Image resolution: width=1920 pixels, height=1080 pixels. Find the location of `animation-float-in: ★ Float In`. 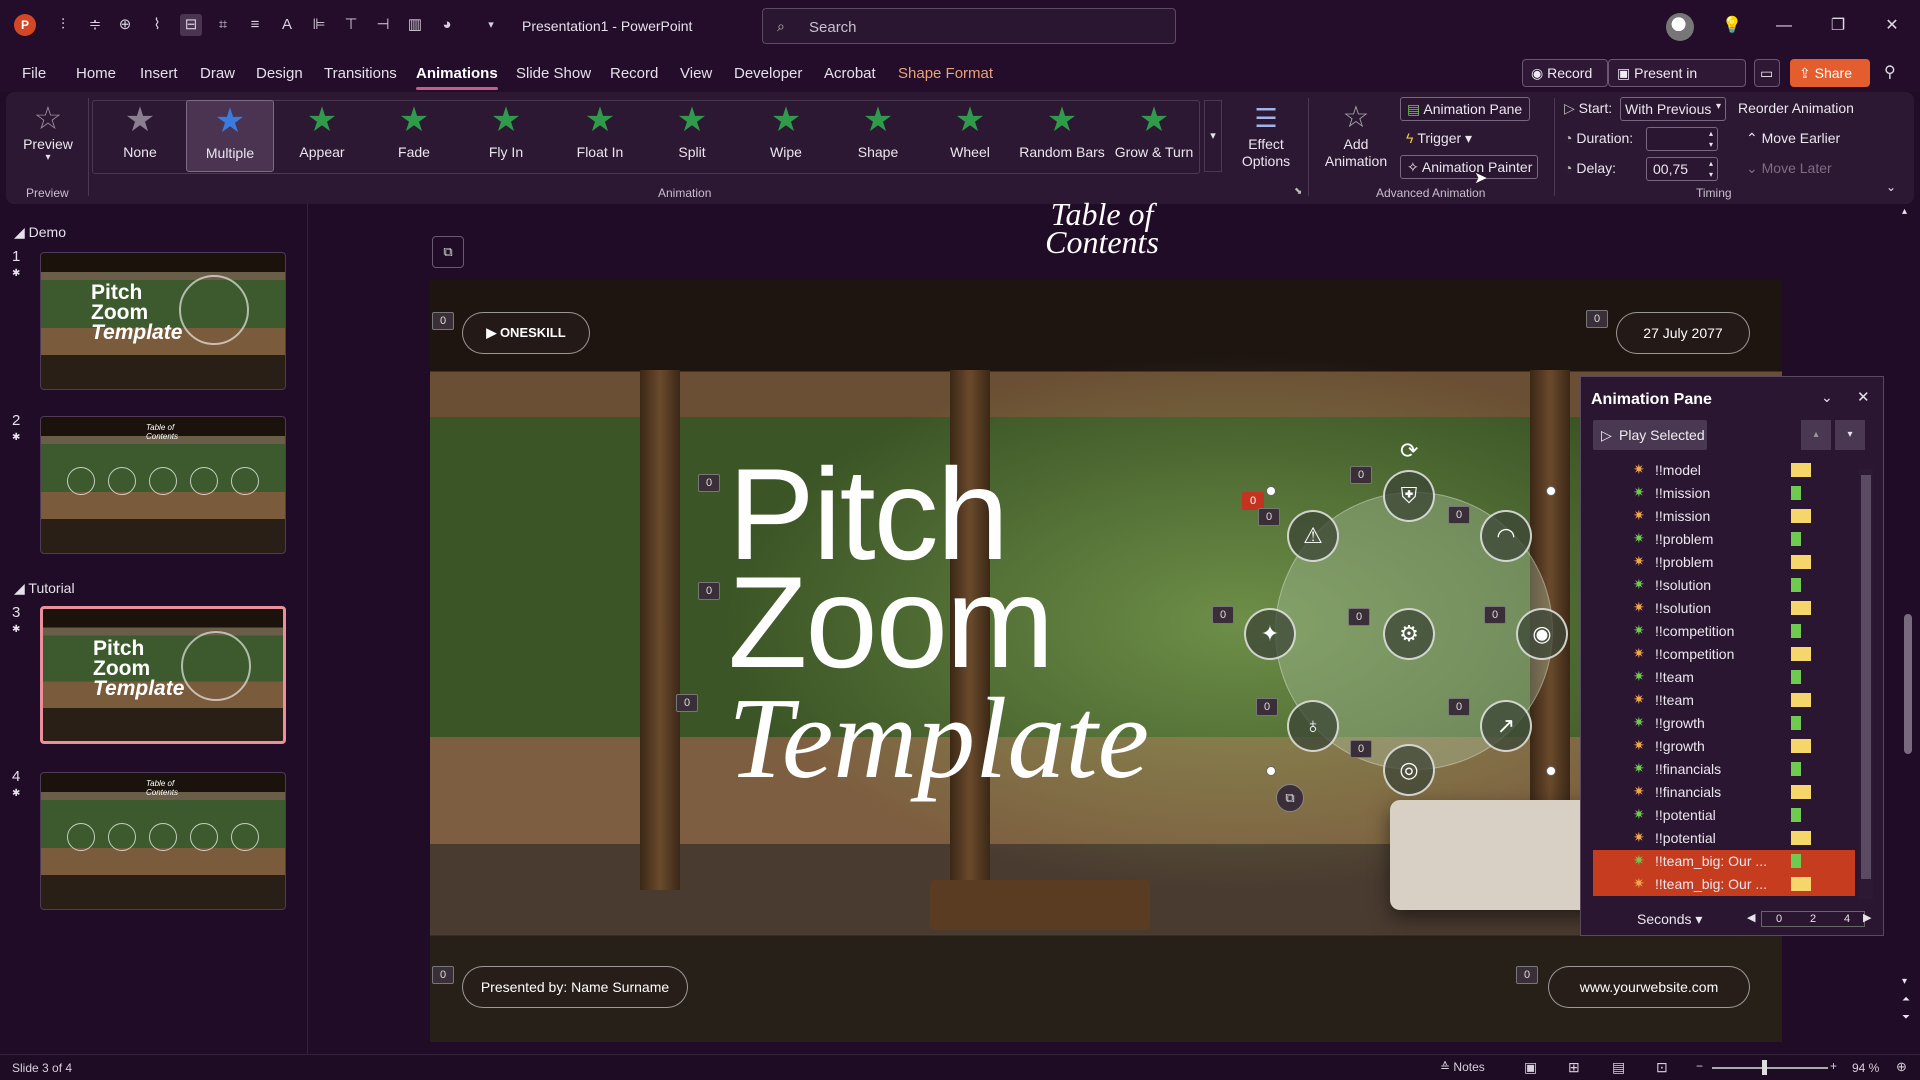

animation-float-in: ★ Float In is located at coordinates (600, 136).